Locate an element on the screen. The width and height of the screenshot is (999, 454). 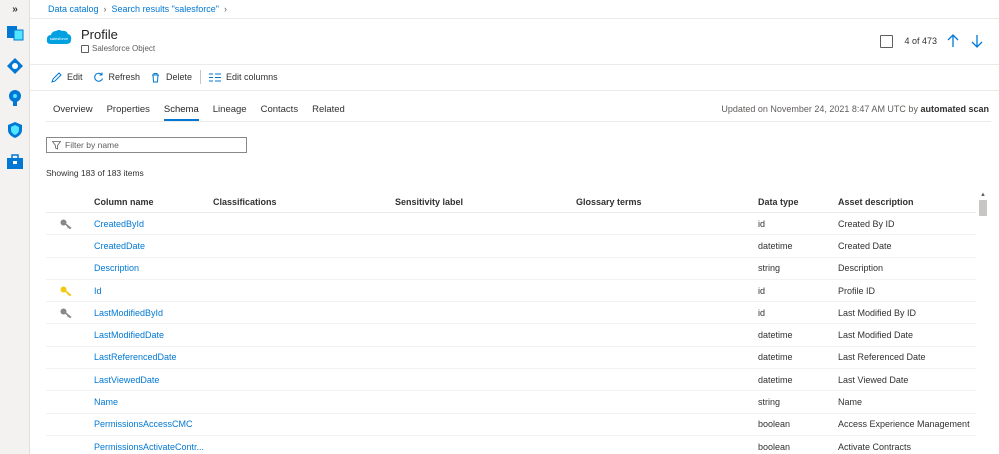
column-name-link: LastReferencedDate is located at coordinates (153, 357).